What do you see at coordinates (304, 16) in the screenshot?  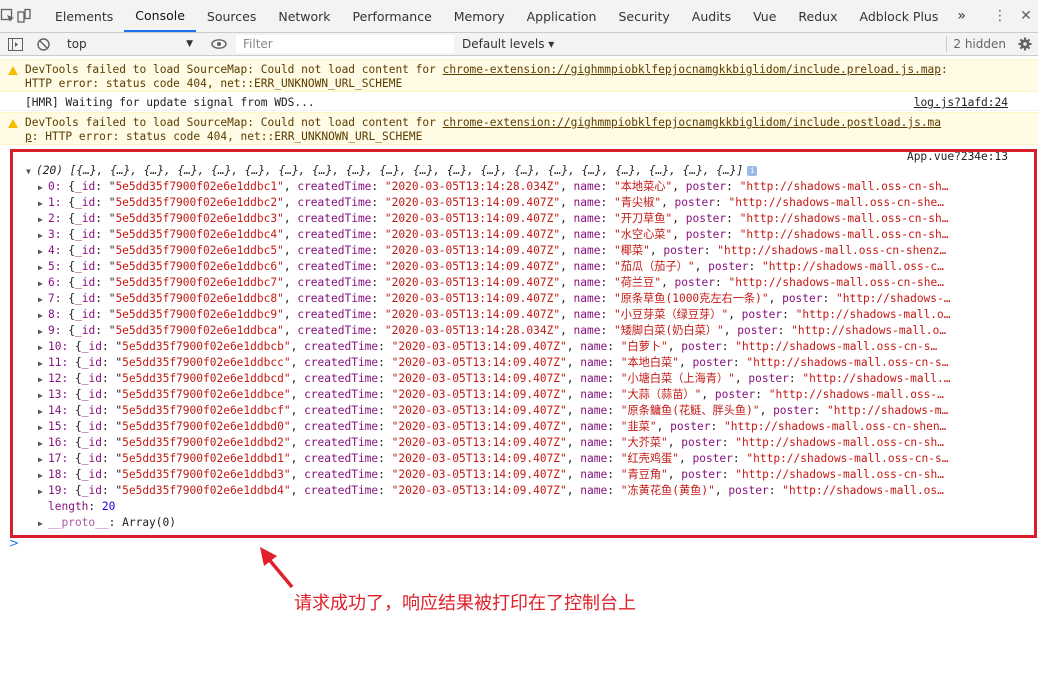 I see `tab-network: Network` at bounding box center [304, 16].